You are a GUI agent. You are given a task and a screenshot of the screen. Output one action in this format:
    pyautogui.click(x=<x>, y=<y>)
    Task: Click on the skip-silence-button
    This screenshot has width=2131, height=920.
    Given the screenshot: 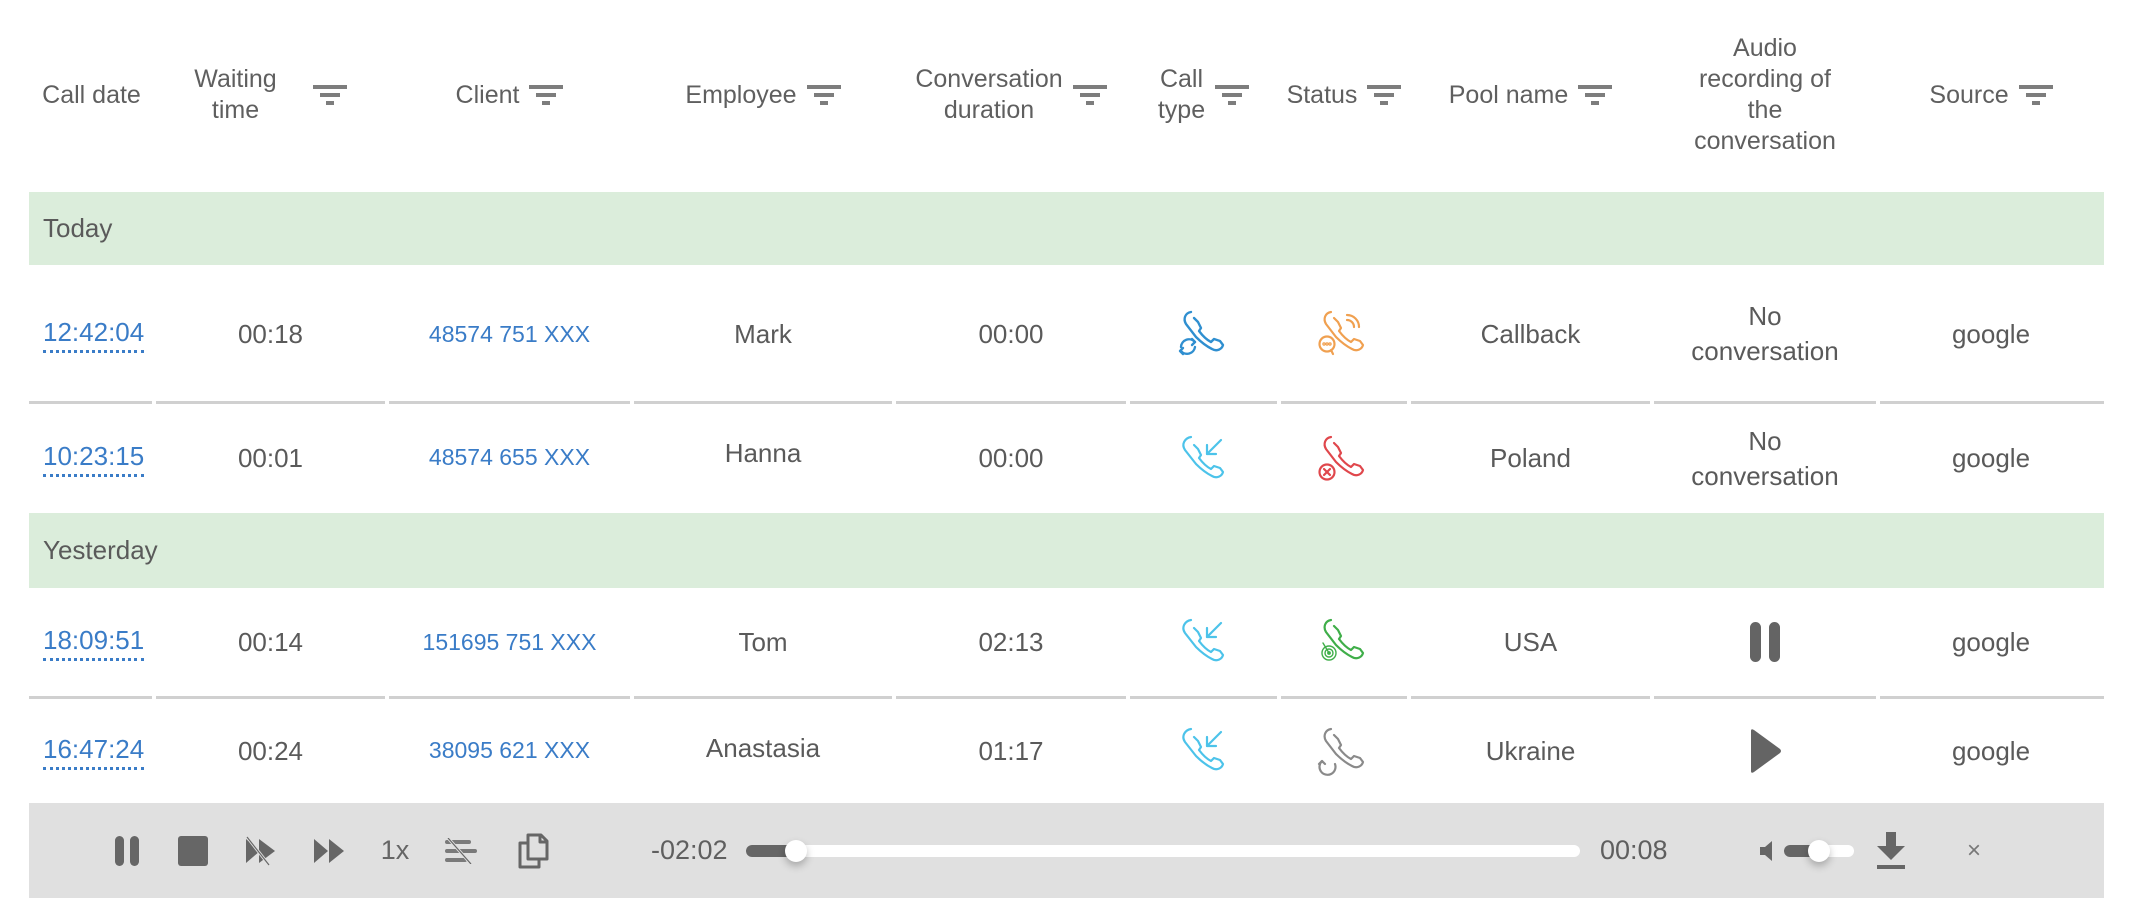 What is the action you would take?
    pyautogui.click(x=261, y=850)
    